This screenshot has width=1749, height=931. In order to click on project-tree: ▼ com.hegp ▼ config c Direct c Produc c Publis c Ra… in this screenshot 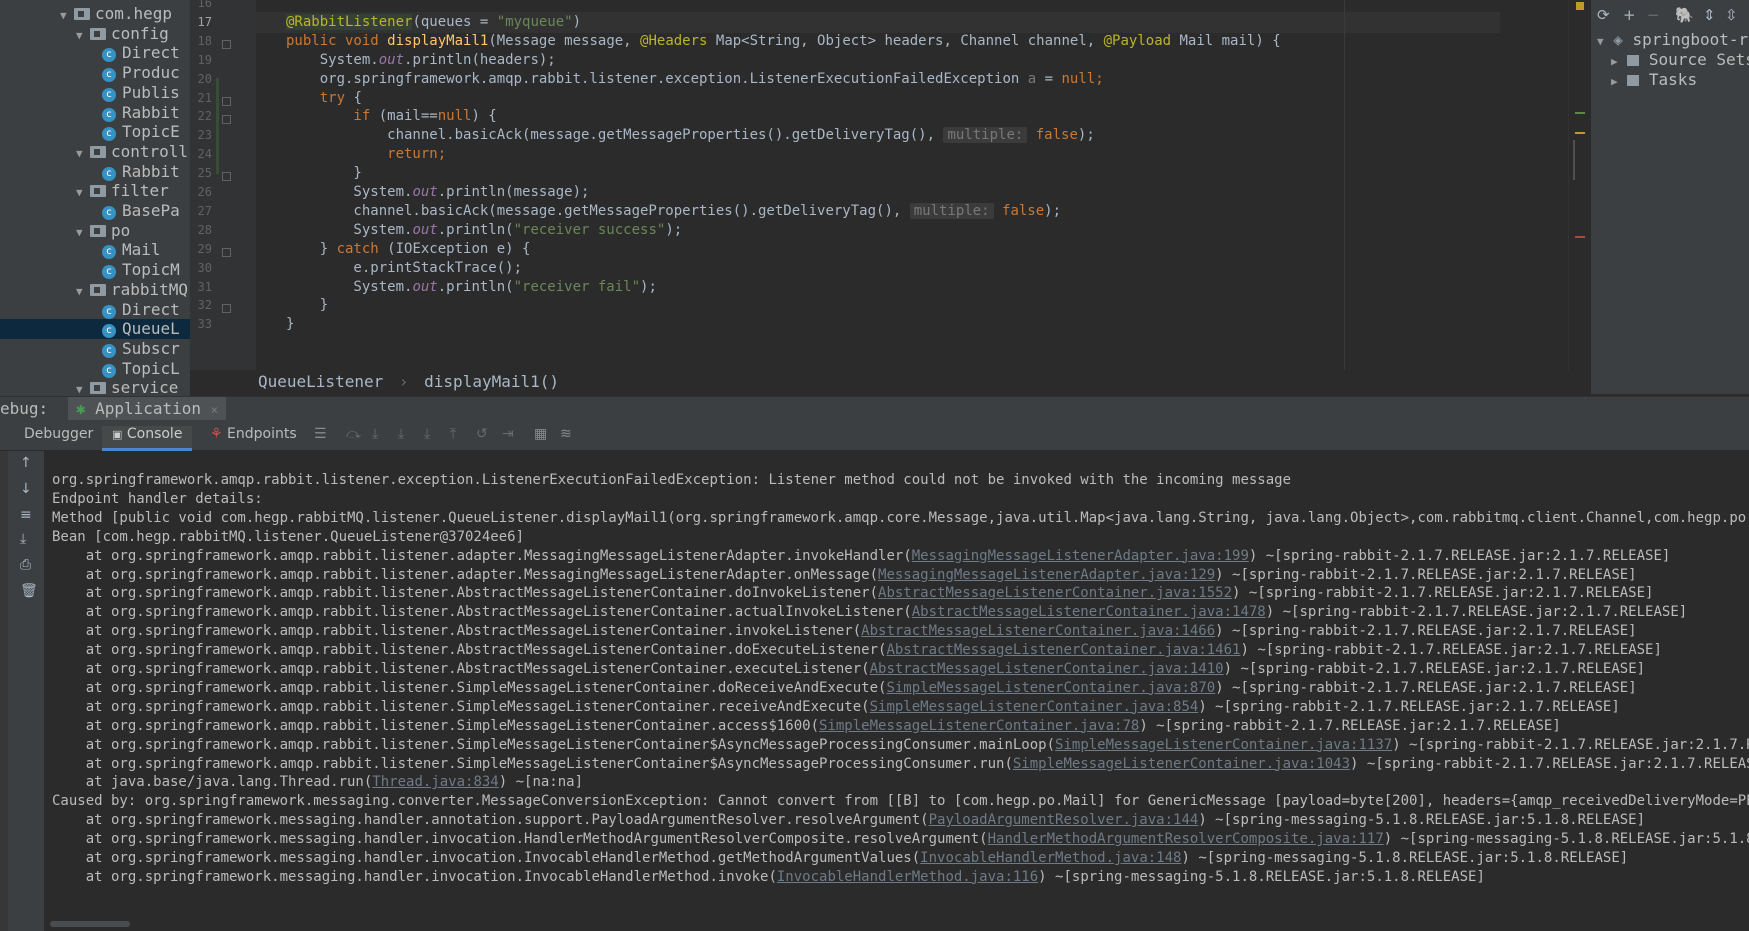, I will do `click(95, 198)`.